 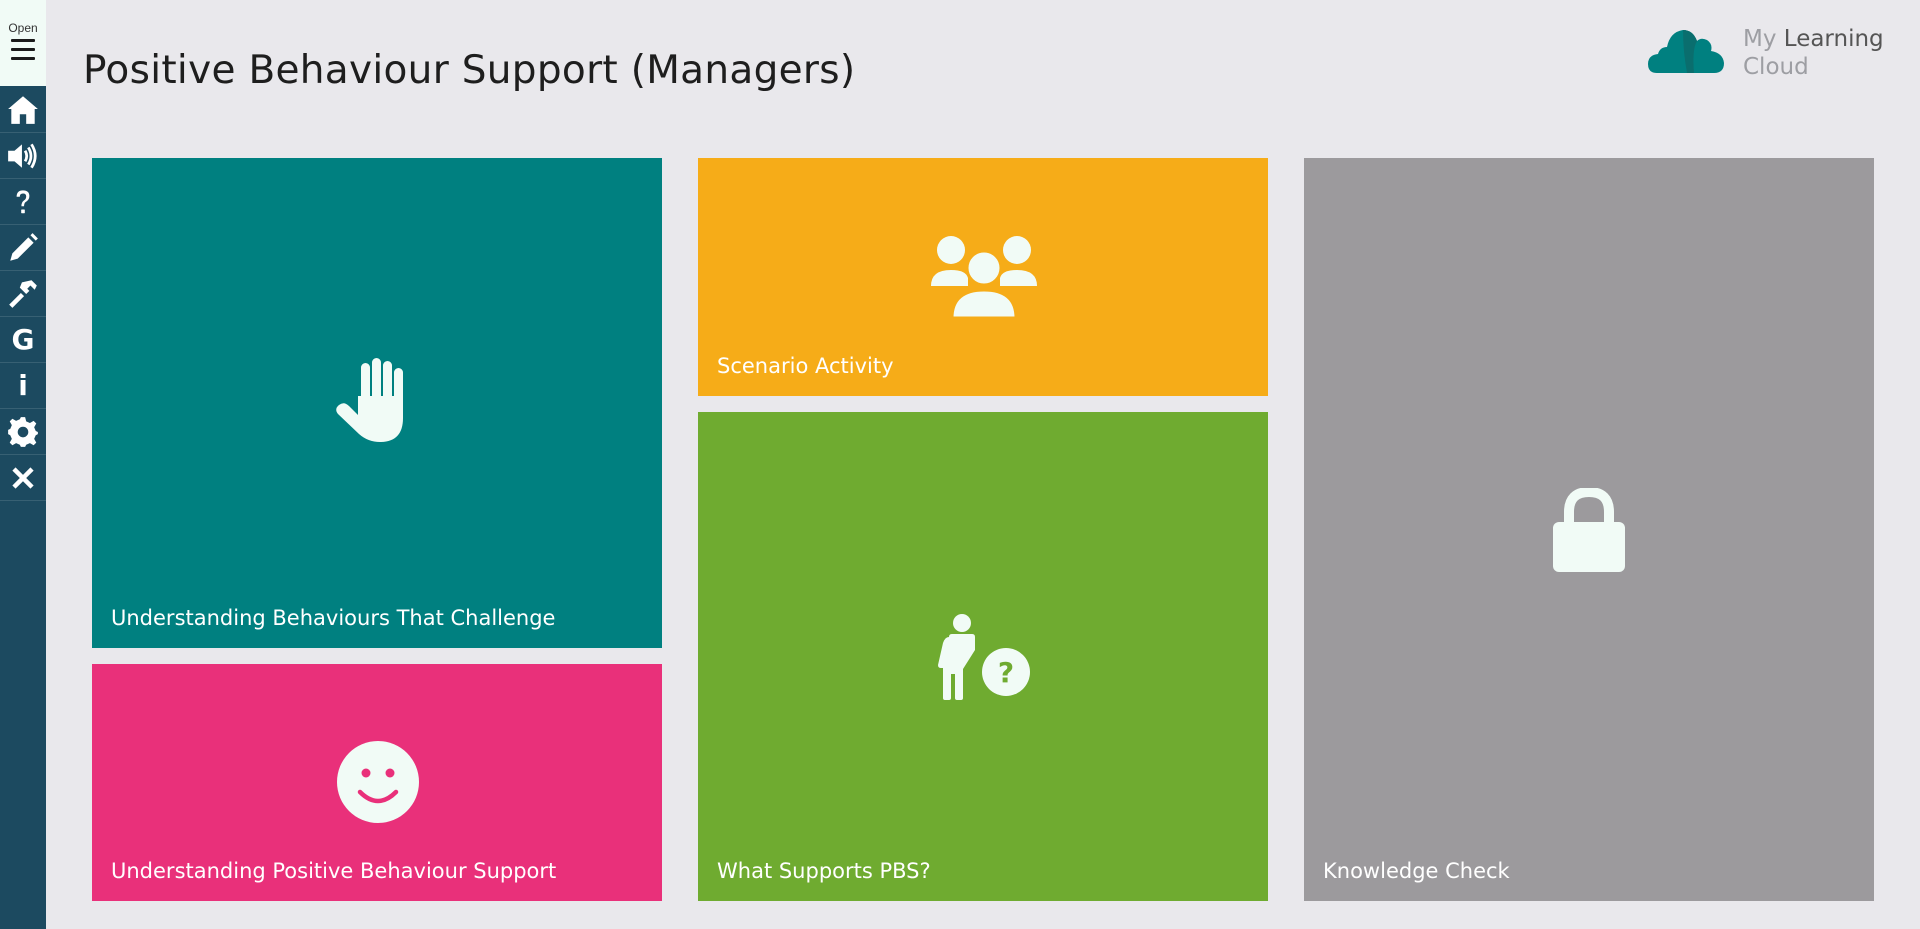 I want to click on group-icon, so click(x=984, y=277).